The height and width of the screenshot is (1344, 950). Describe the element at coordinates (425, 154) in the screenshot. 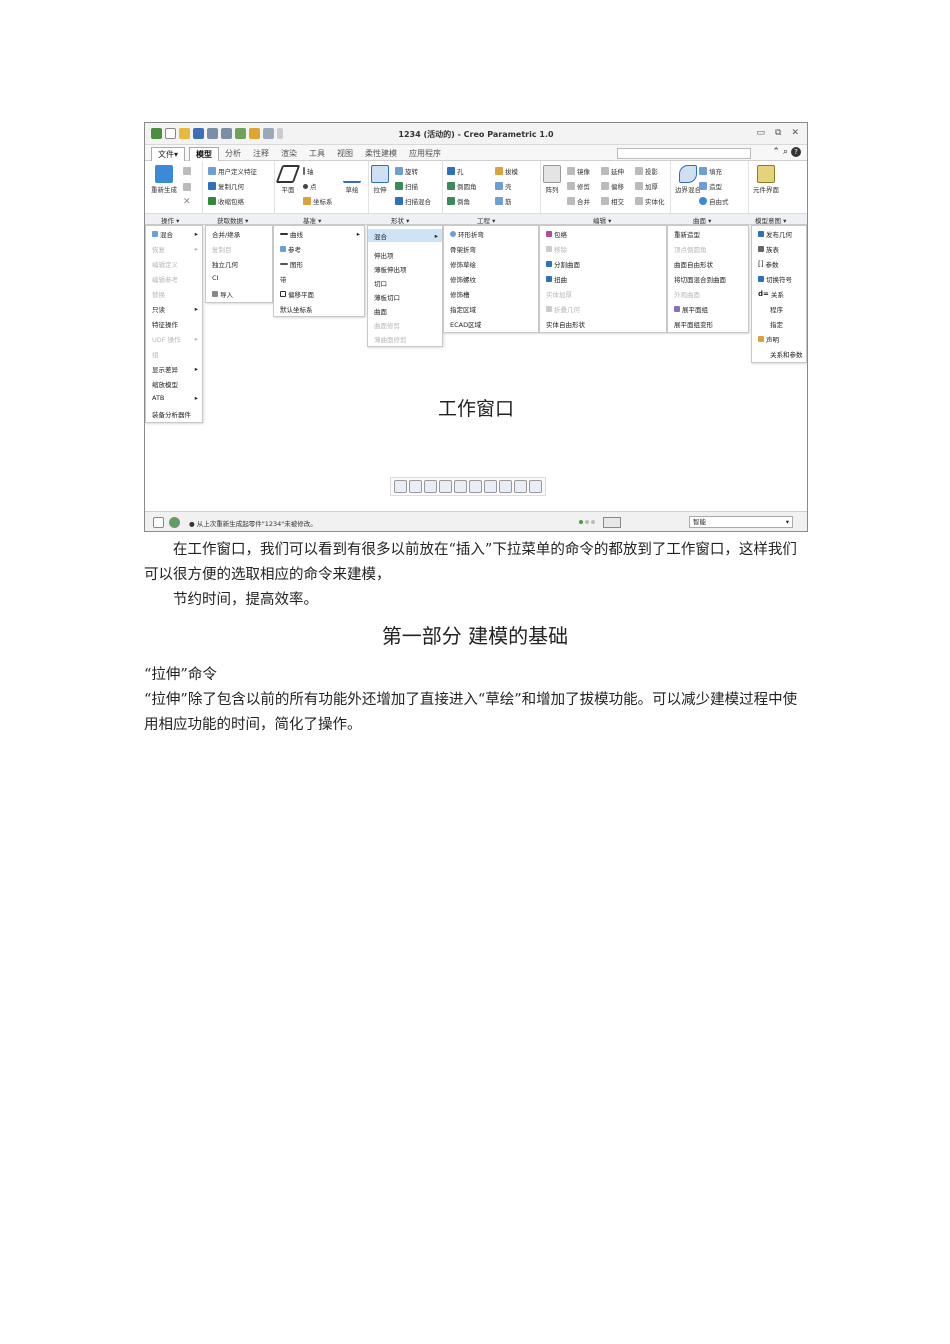

I see `tab-applications: 应用程序` at that location.